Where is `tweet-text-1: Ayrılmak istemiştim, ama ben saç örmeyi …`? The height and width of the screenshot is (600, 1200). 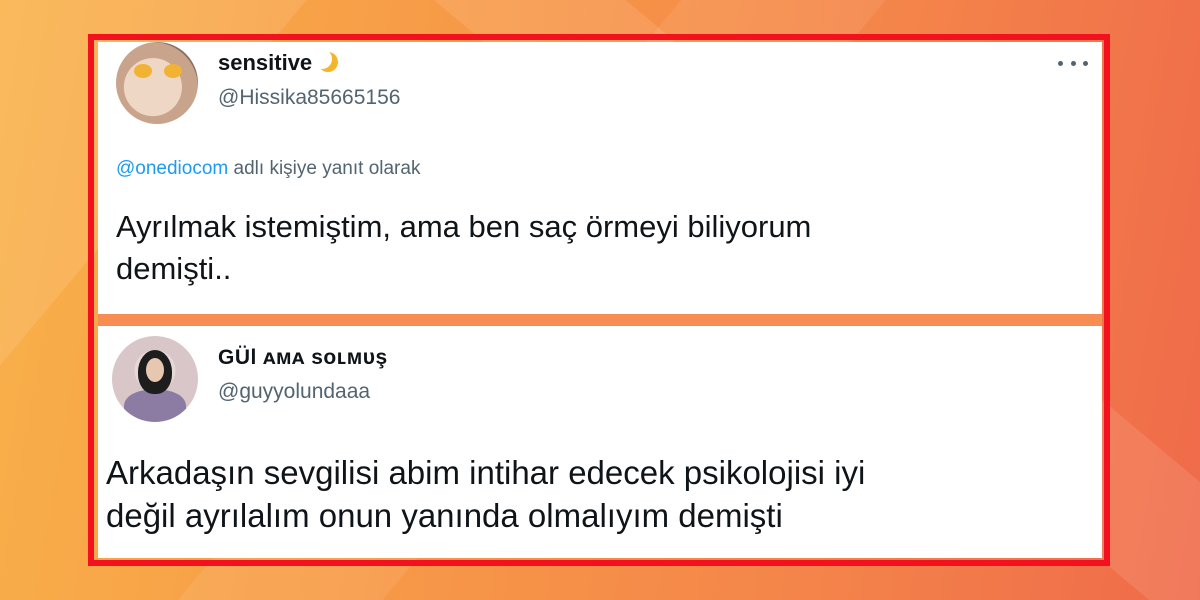
tweet-text-1: Ayrılmak istemiştim, ama ben saç örmeyi … is located at coordinates (596, 248).